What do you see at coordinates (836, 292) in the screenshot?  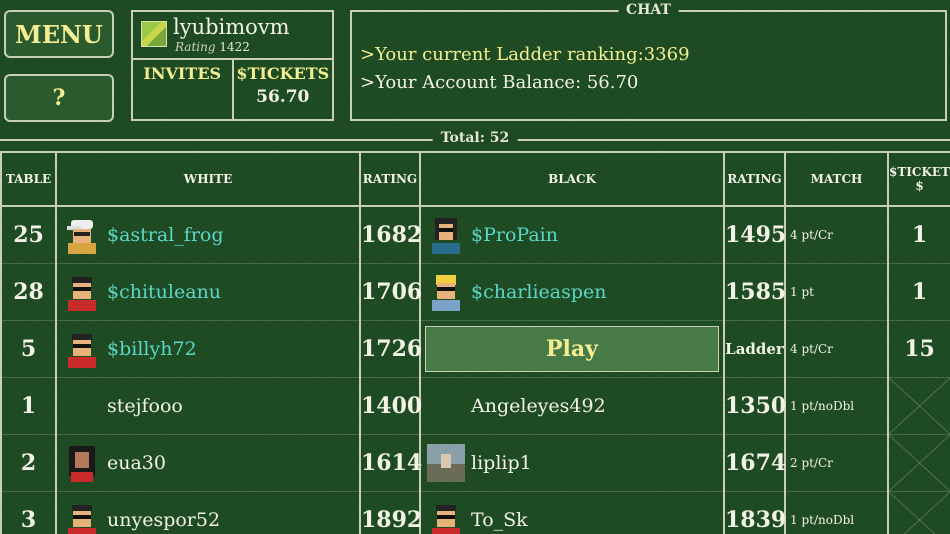 I see `match-type: 1 pt` at bounding box center [836, 292].